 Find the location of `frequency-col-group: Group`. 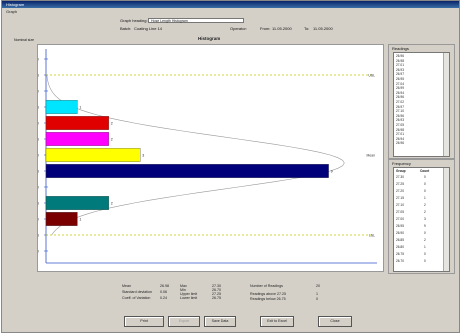

frequency-col-group: Group is located at coordinates (401, 171).